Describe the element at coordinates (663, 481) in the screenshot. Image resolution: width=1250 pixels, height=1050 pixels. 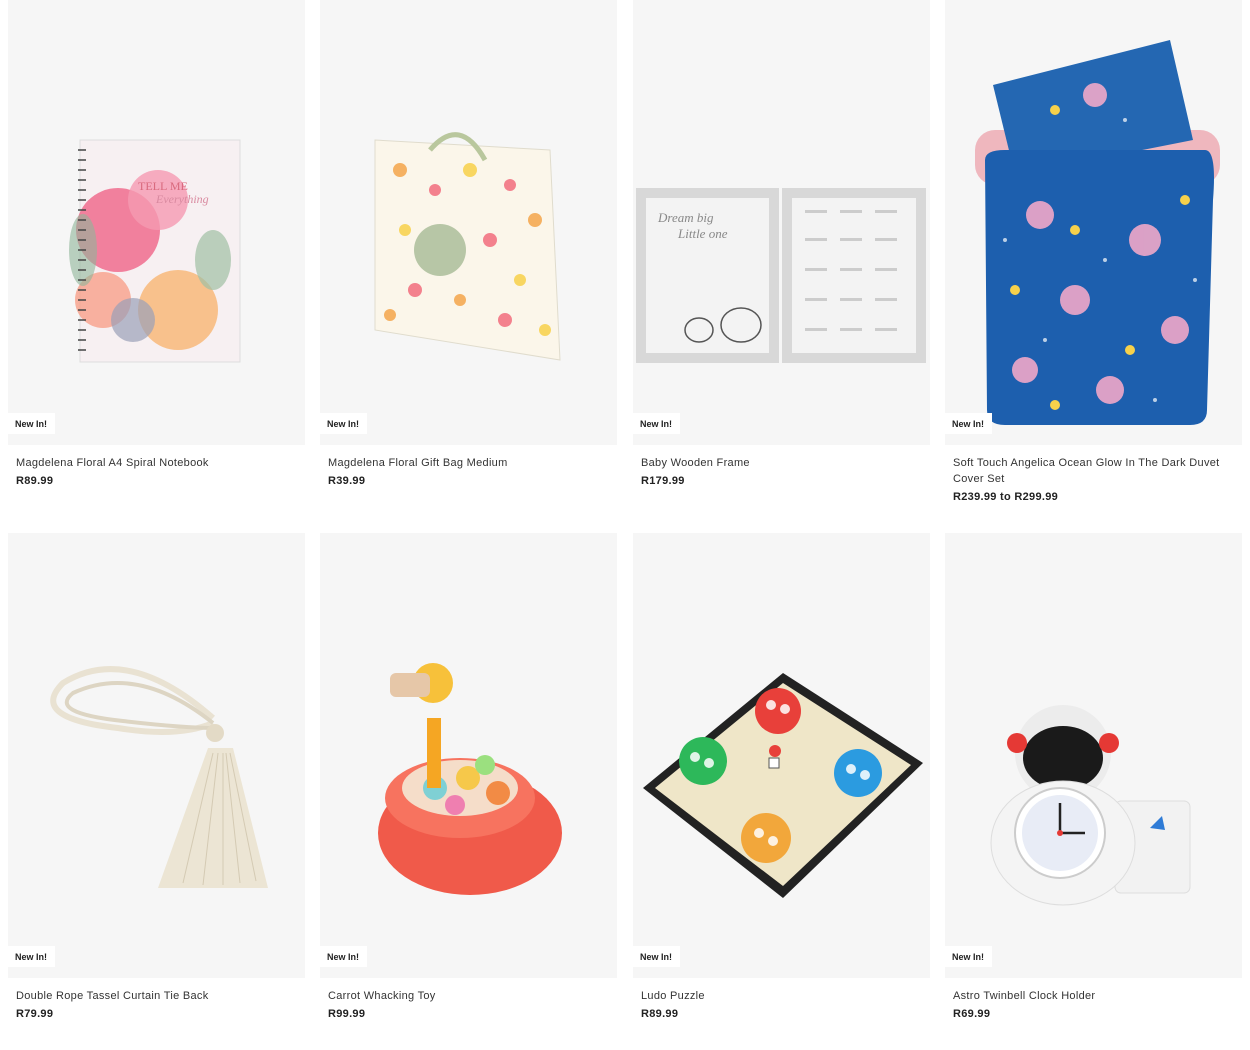
I see `product-price: R179.99` at that location.